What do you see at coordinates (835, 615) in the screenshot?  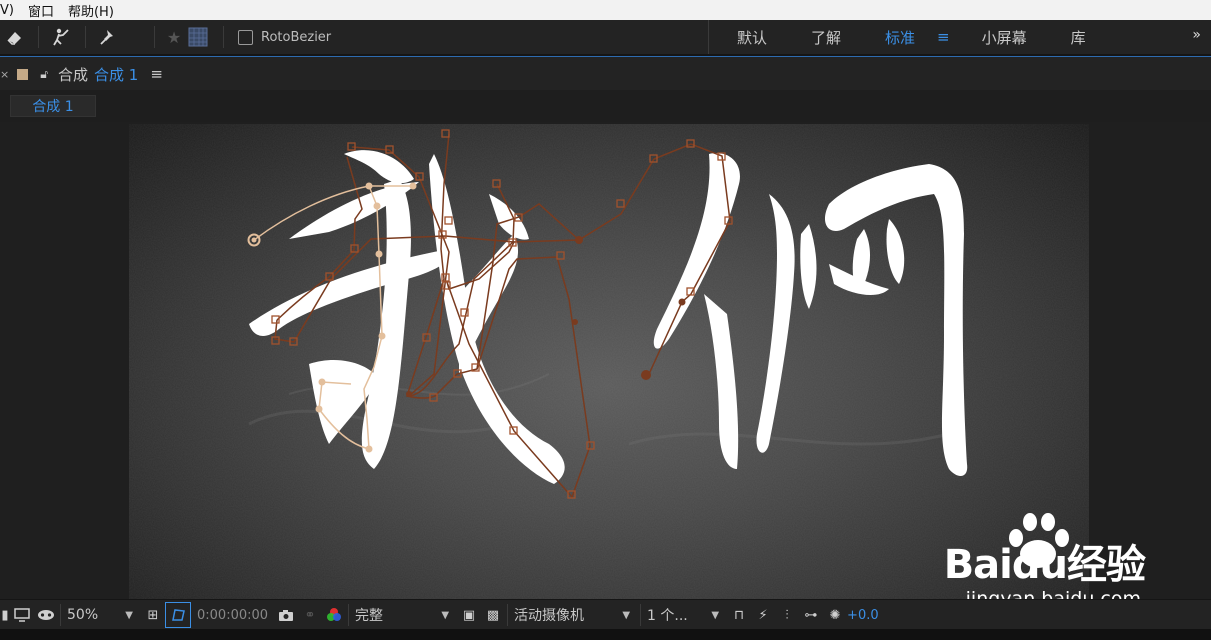 I see `reset-exposure-icon: ✺` at bounding box center [835, 615].